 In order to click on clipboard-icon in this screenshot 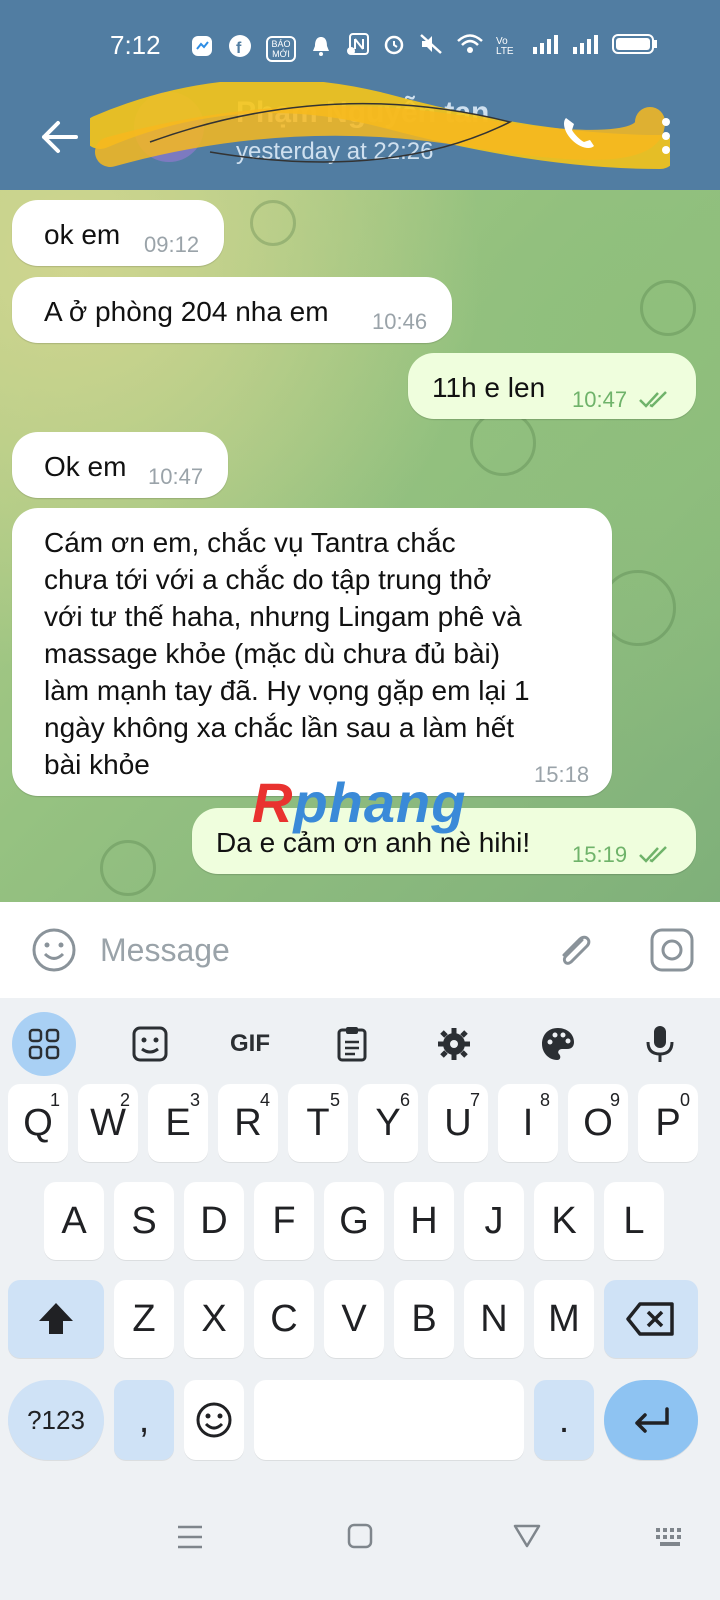, I will do `click(352, 1044)`.